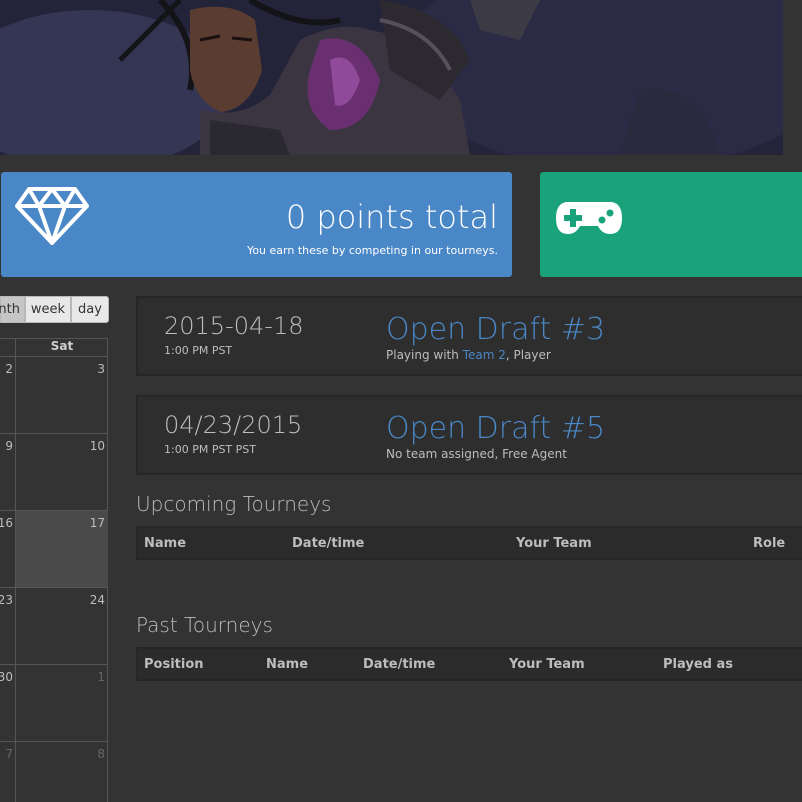 This screenshot has height=802, width=802. Describe the element at coordinates (484, 355) in the screenshot. I see `team-link: Team 2` at that location.